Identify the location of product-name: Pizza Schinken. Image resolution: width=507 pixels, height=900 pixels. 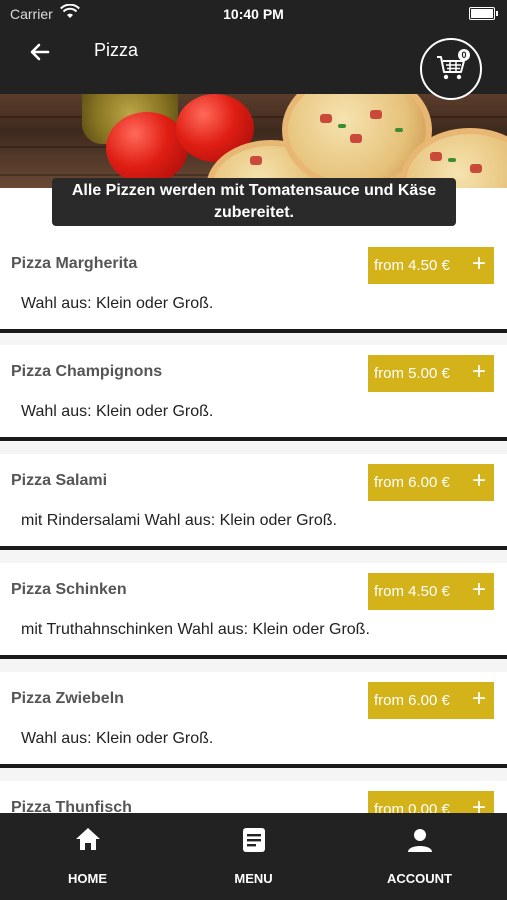
(69, 589).